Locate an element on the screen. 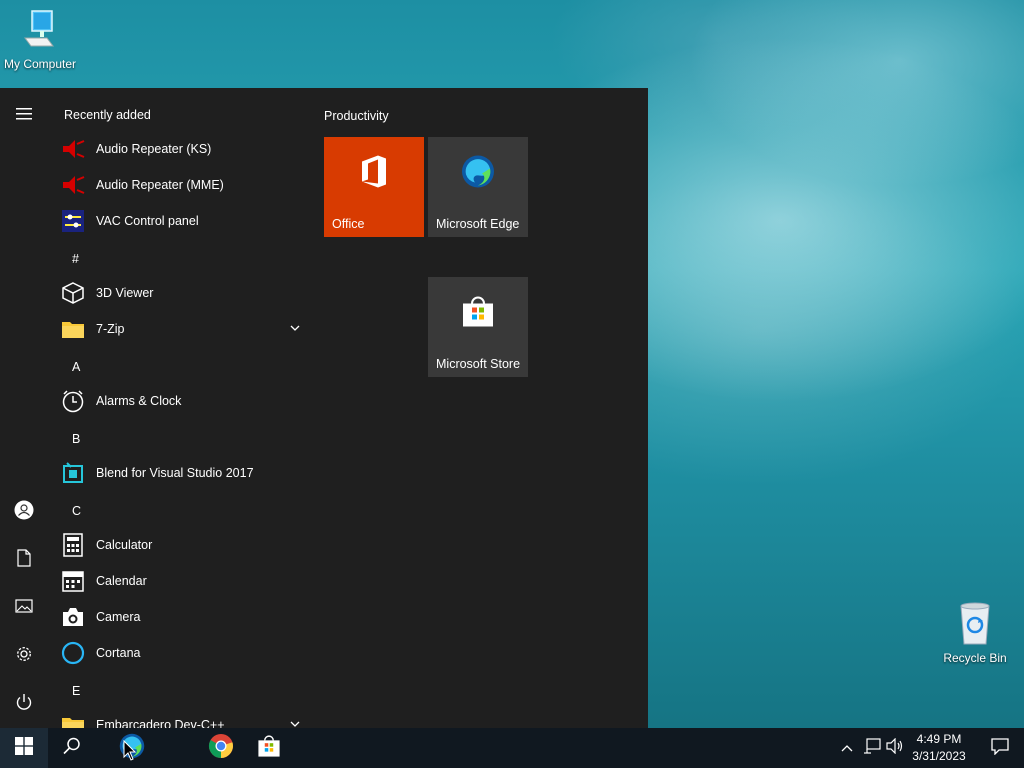 This screenshot has height=768, width=1024. recently-added-heading: Recently added is located at coordinates (107, 115).